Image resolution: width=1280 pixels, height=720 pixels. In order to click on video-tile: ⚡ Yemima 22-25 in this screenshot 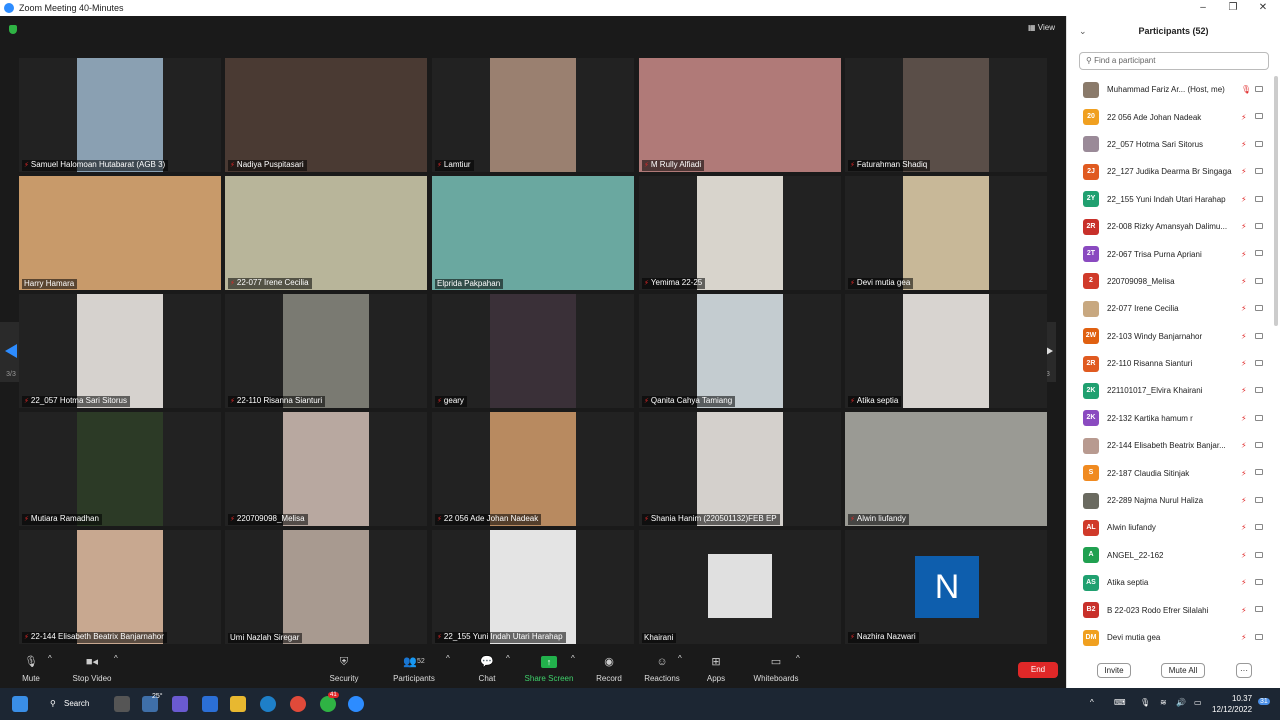, I will do `click(740, 233)`.